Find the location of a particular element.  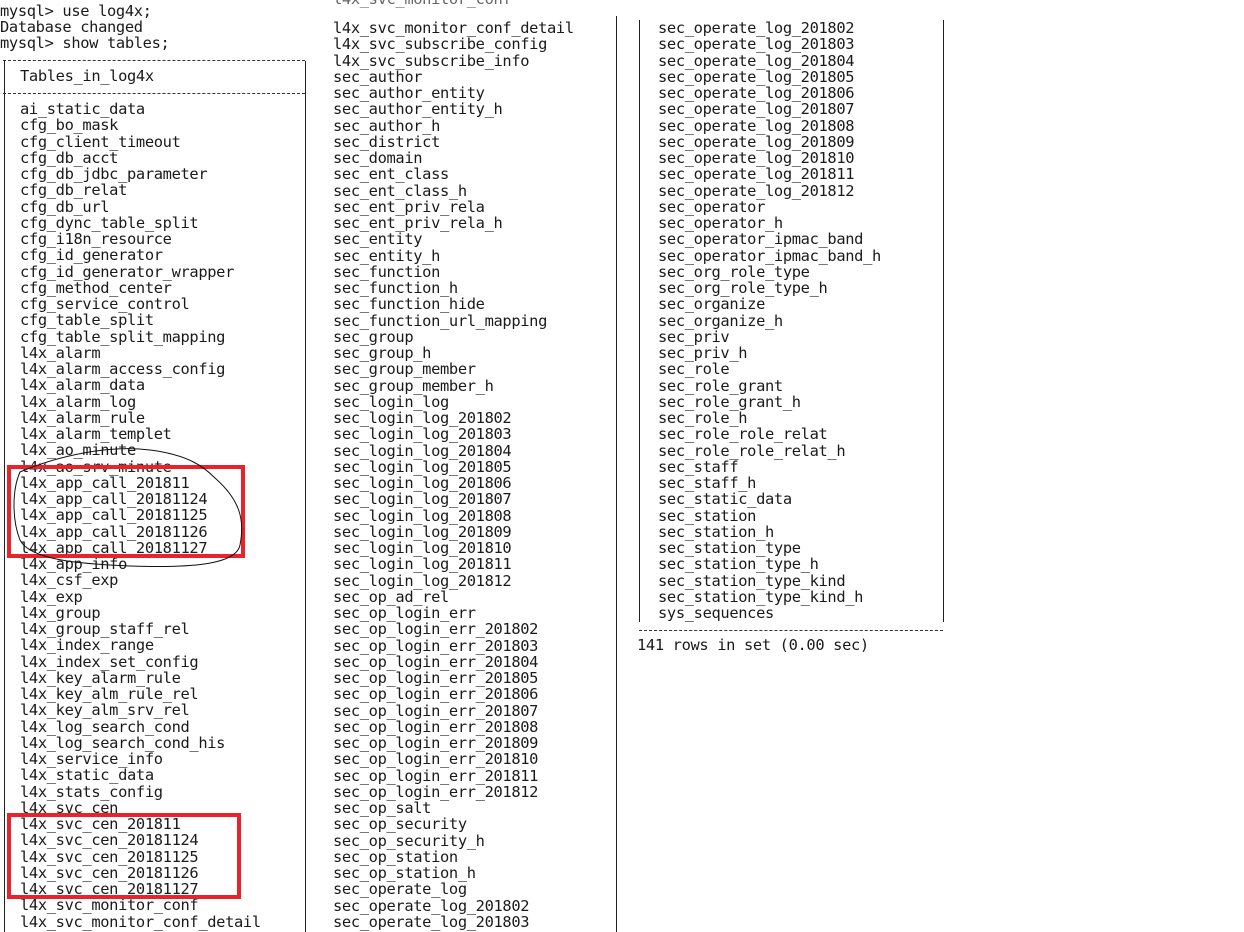

table-row: sec_login_log_201802 is located at coordinates (422, 418).